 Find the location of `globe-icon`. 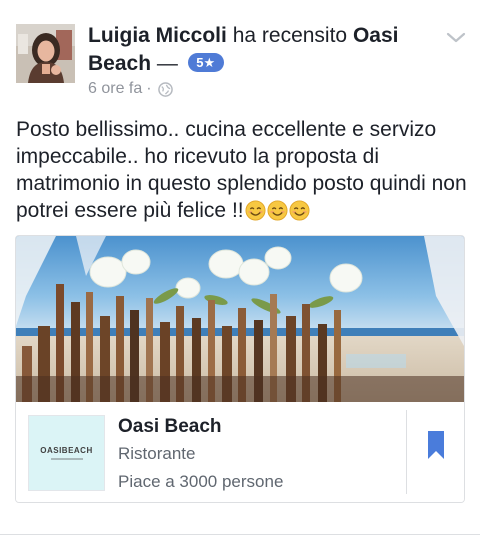

globe-icon is located at coordinates (165, 89).